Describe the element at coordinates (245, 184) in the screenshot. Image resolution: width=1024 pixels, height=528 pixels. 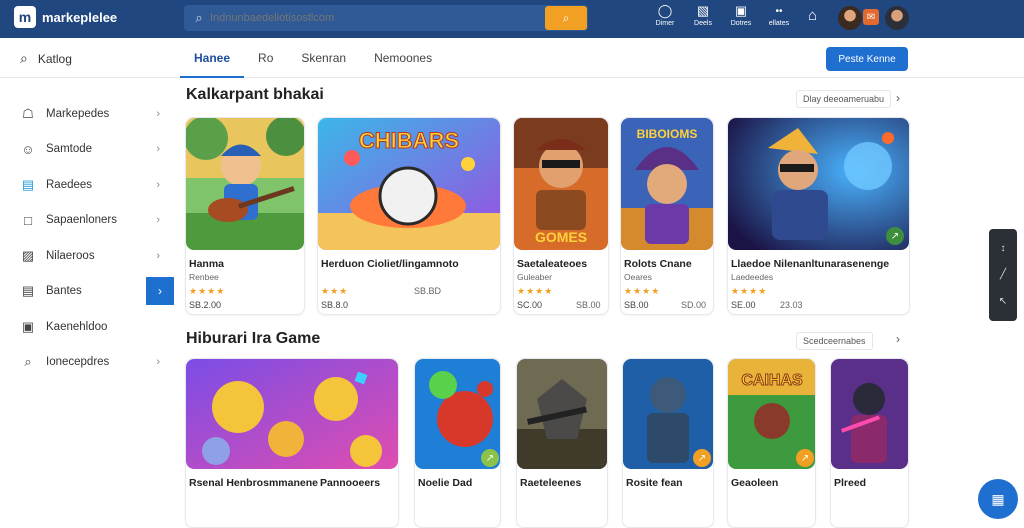
I see `guitar-boy-art` at that location.